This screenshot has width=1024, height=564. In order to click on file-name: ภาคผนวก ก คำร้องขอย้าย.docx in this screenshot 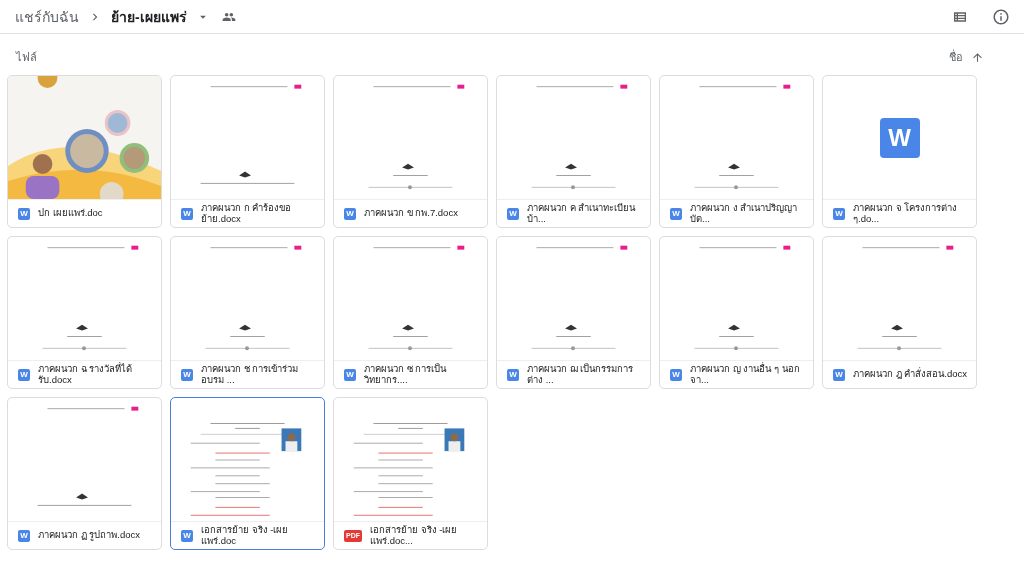, I will do `click(247, 213)`.